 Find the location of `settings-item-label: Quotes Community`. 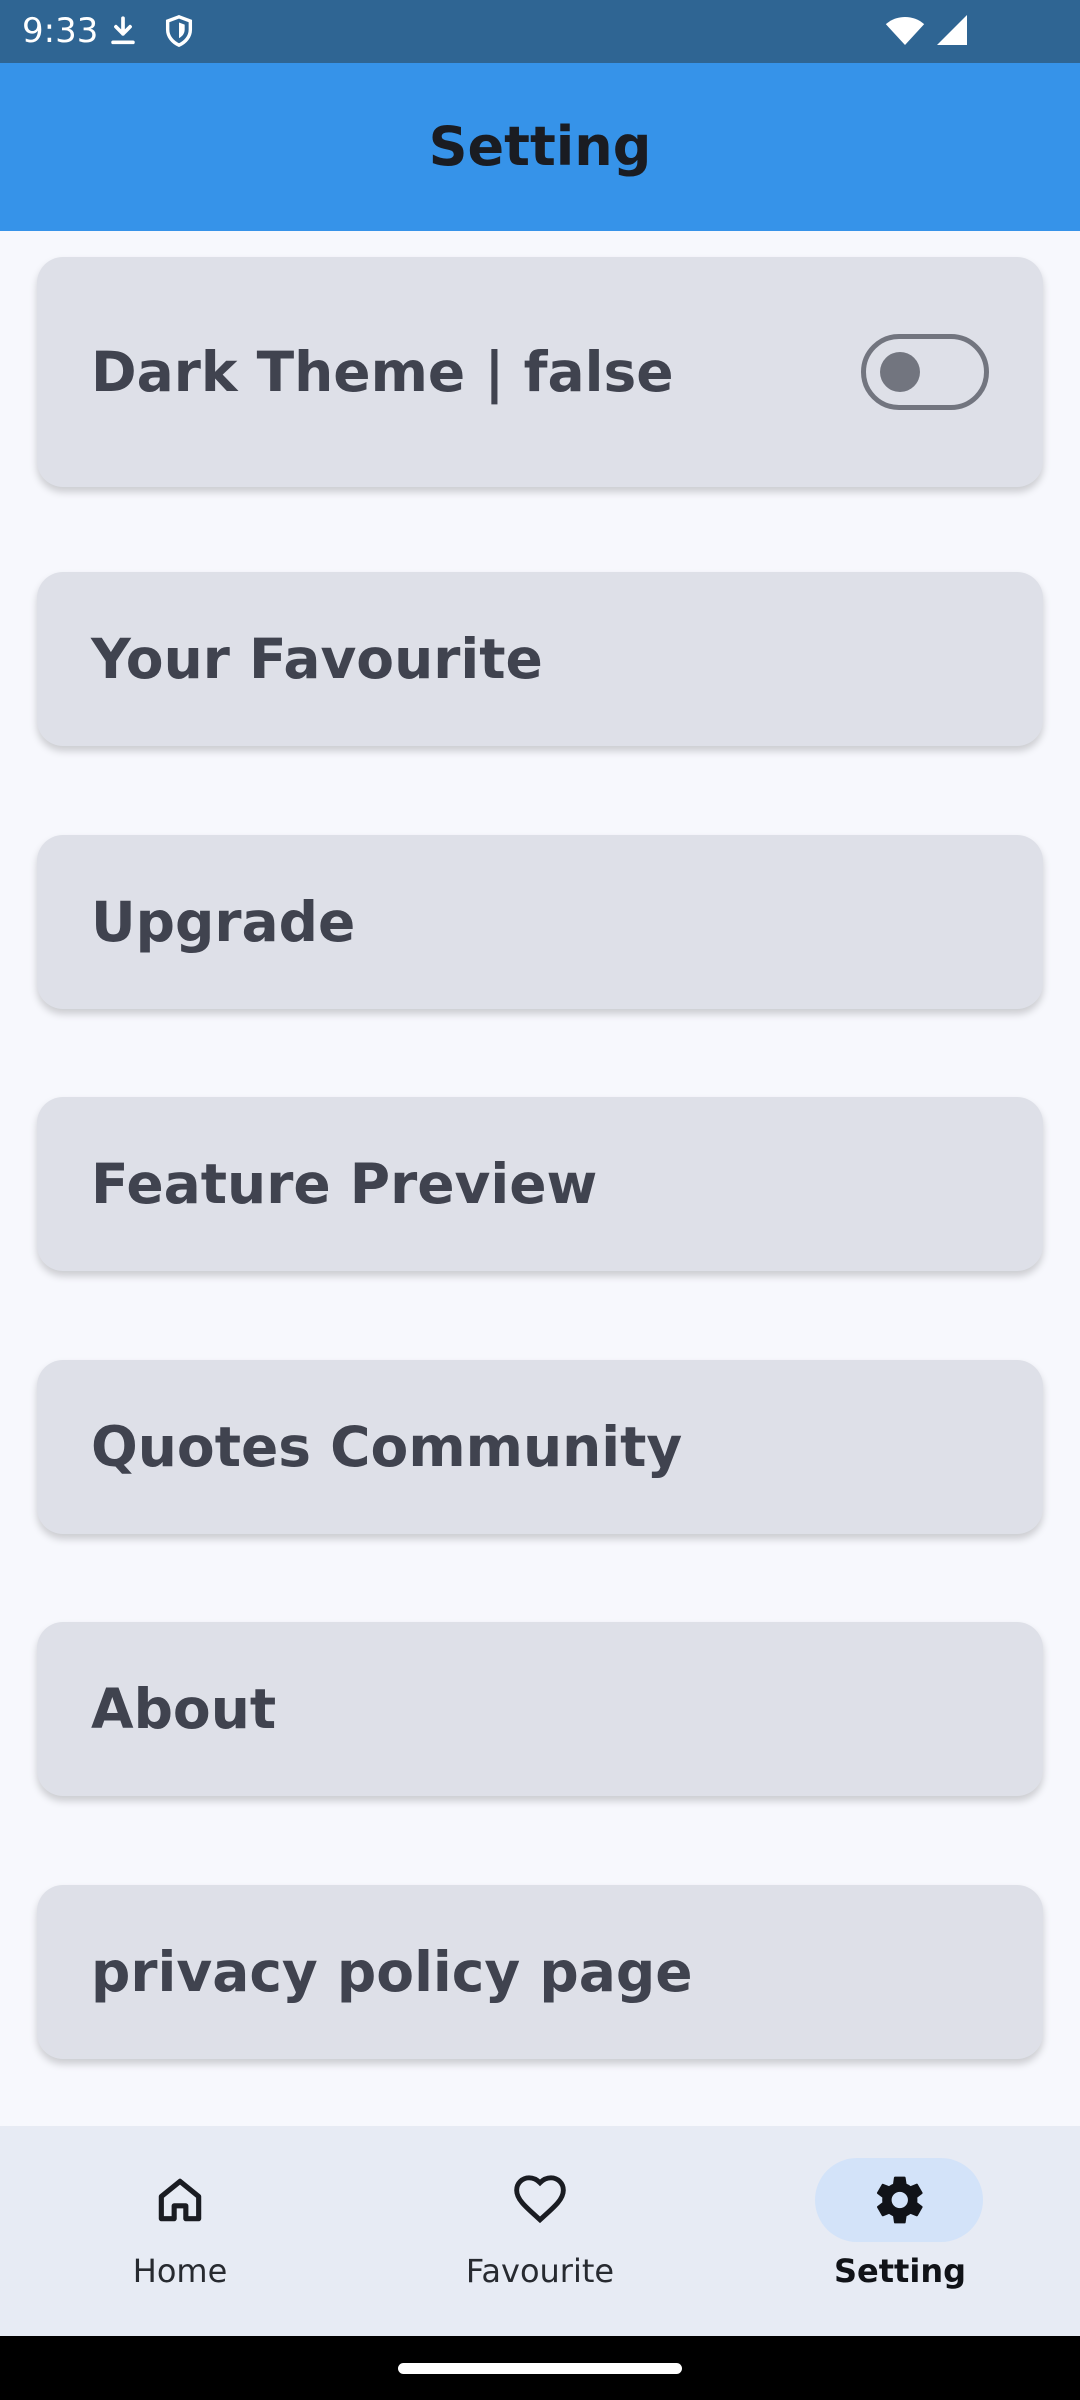

settings-item-label: Quotes Community is located at coordinates (387, 1447).